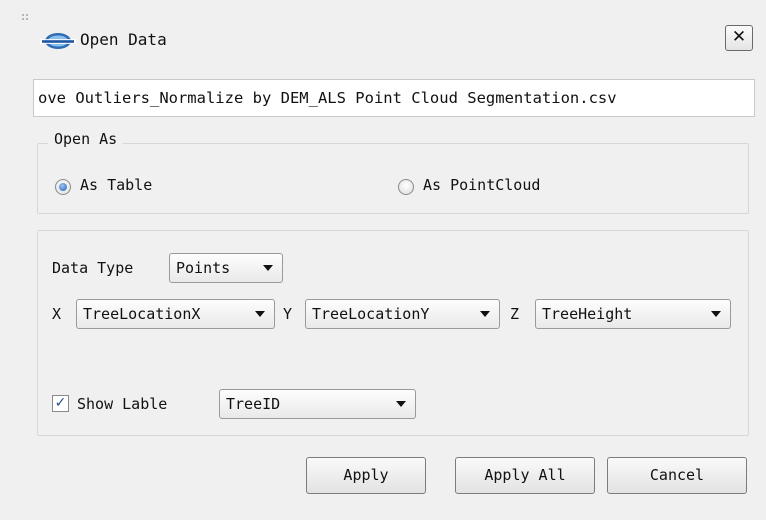 The width and height of the screenshot is (766, 520). What do you see at coordinates (288, 314) in the screenshot?
I see `y-label: Y` at bounding box center [288, 314].